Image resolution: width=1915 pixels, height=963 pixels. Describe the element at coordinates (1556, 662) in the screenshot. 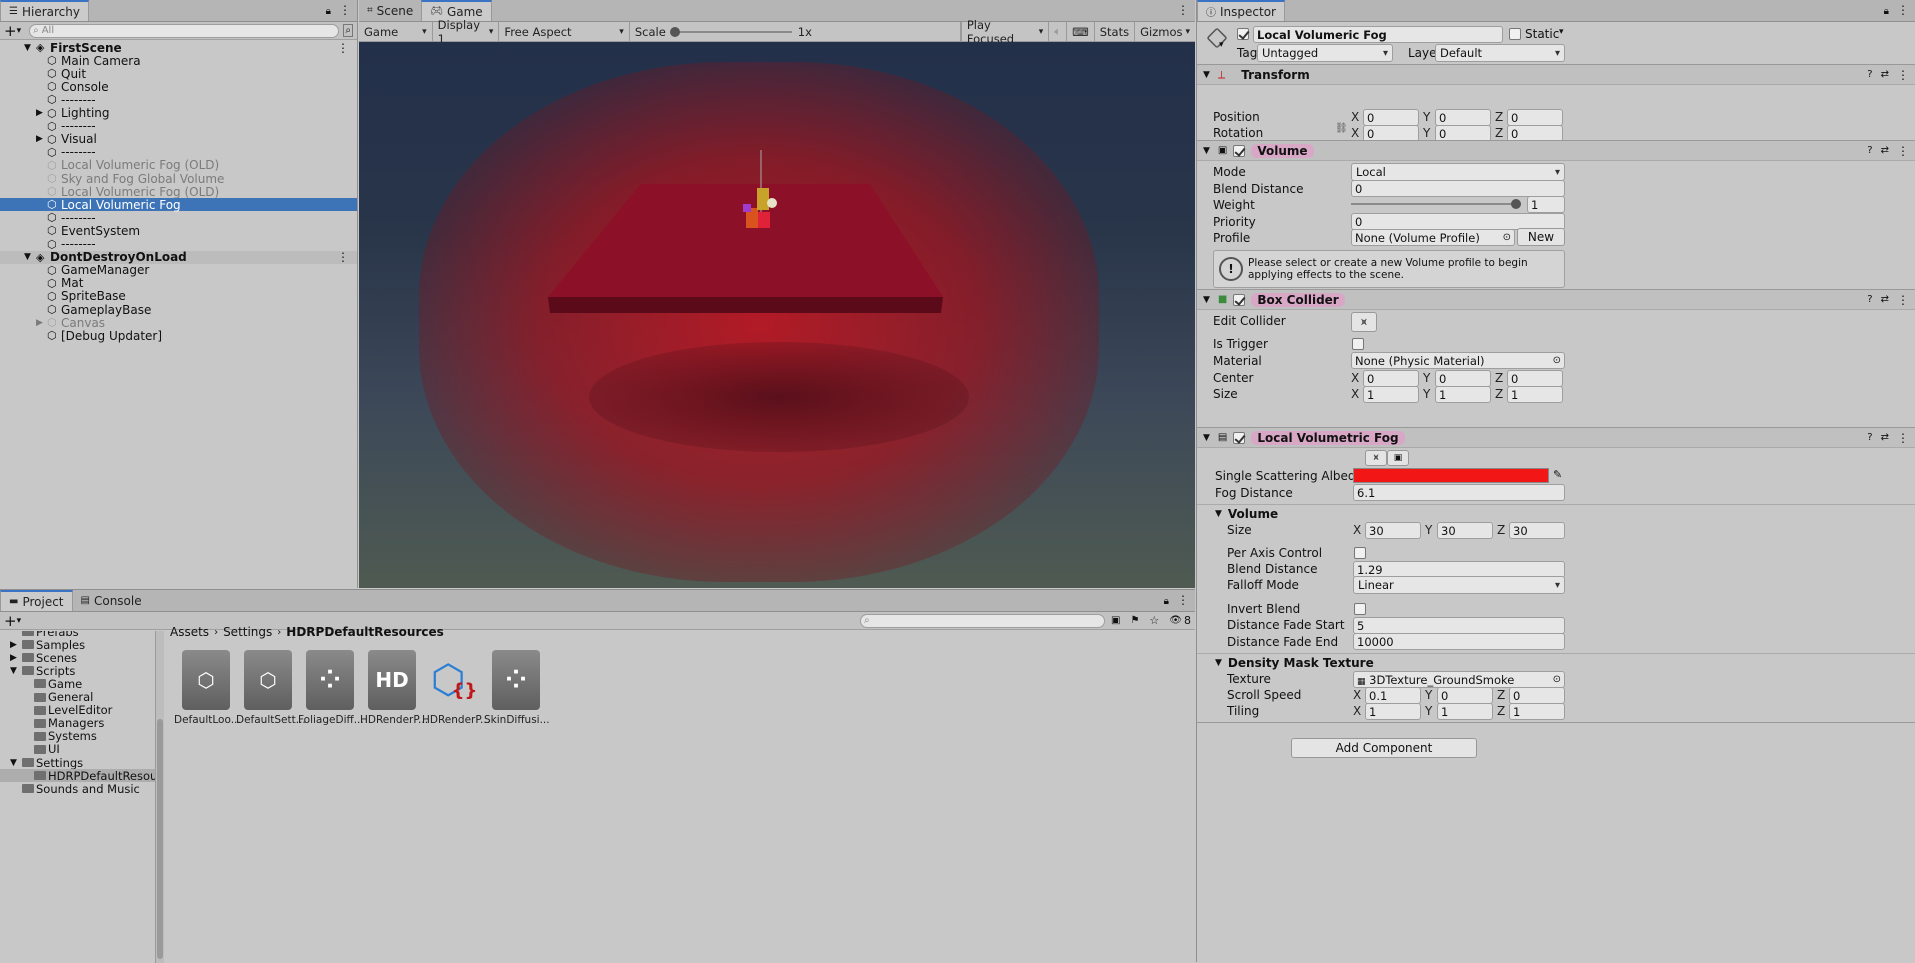

I see `density-mask-section-header: ▼ Density Mask Texture` at that location.